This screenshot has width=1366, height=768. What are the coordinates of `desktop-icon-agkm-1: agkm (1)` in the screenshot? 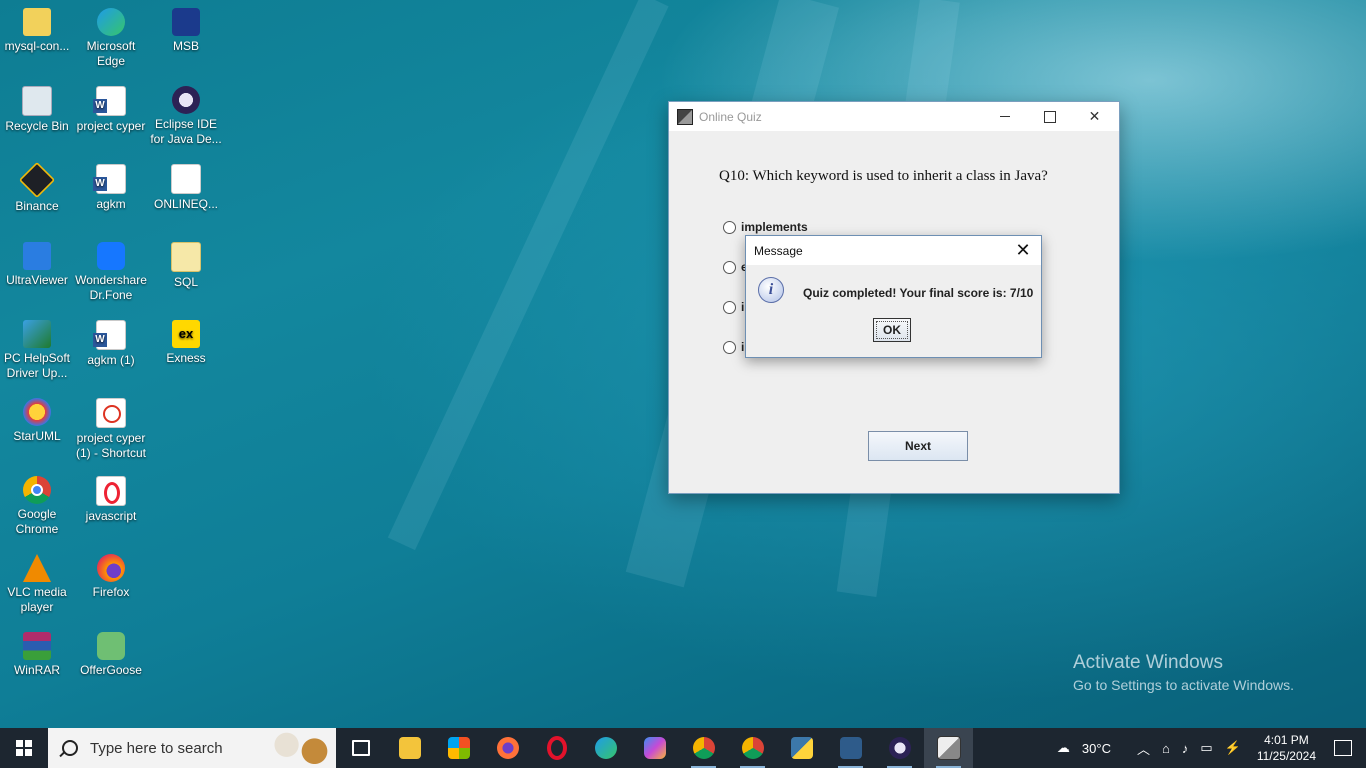 It's located at (111, 342).